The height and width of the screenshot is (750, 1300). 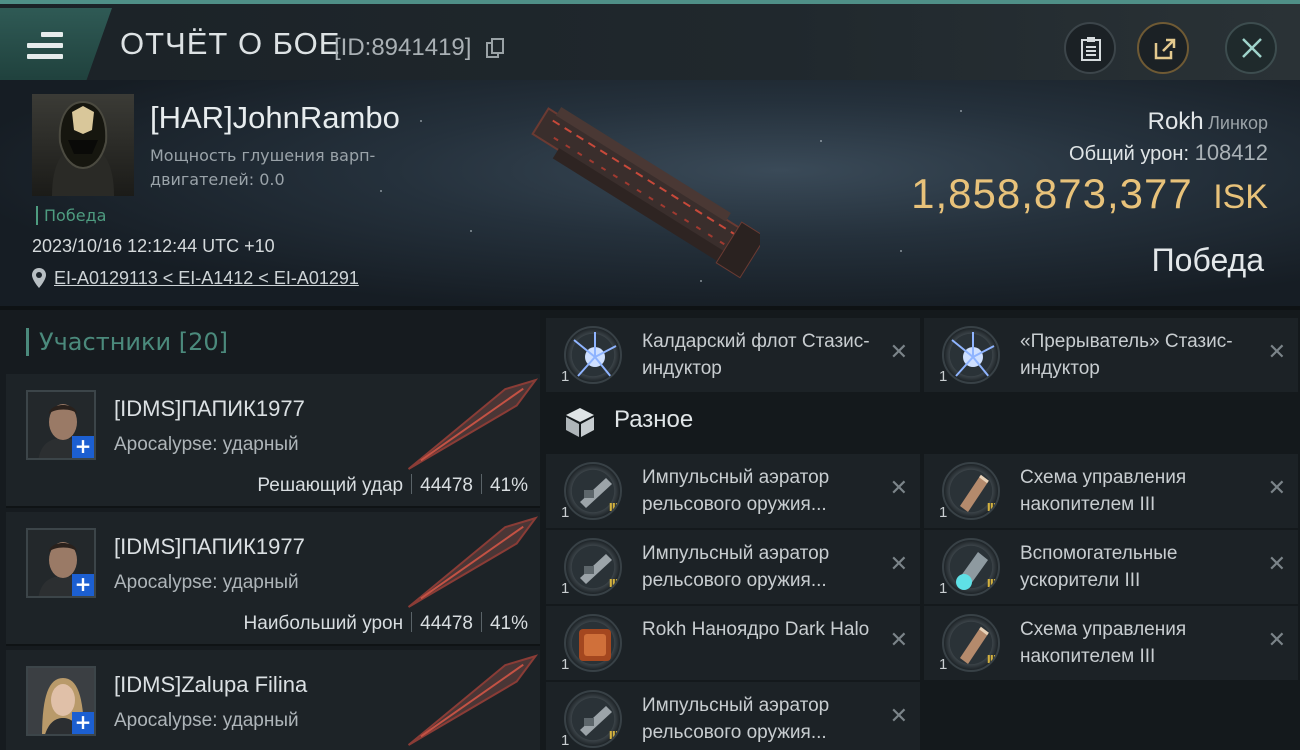 What do you see at coordinates (403, 47) in the screenshot?
I see `report-id: [ID:8941419]` at bounding box center [403, 47].